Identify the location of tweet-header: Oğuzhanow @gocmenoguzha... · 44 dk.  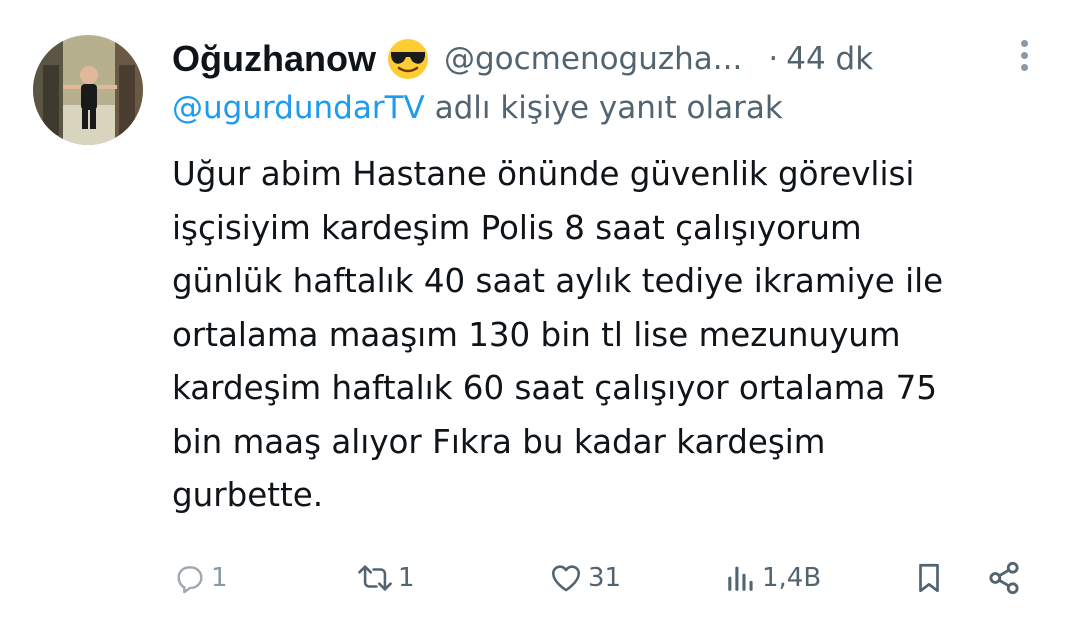
(612, 59).